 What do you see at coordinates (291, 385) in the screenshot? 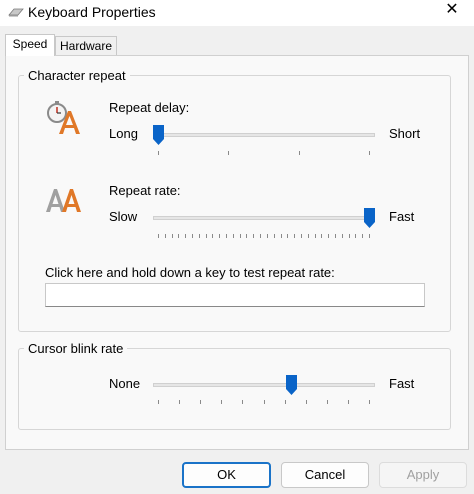
I see `cursor-blink-thumb` at bounding box center [291, 385].